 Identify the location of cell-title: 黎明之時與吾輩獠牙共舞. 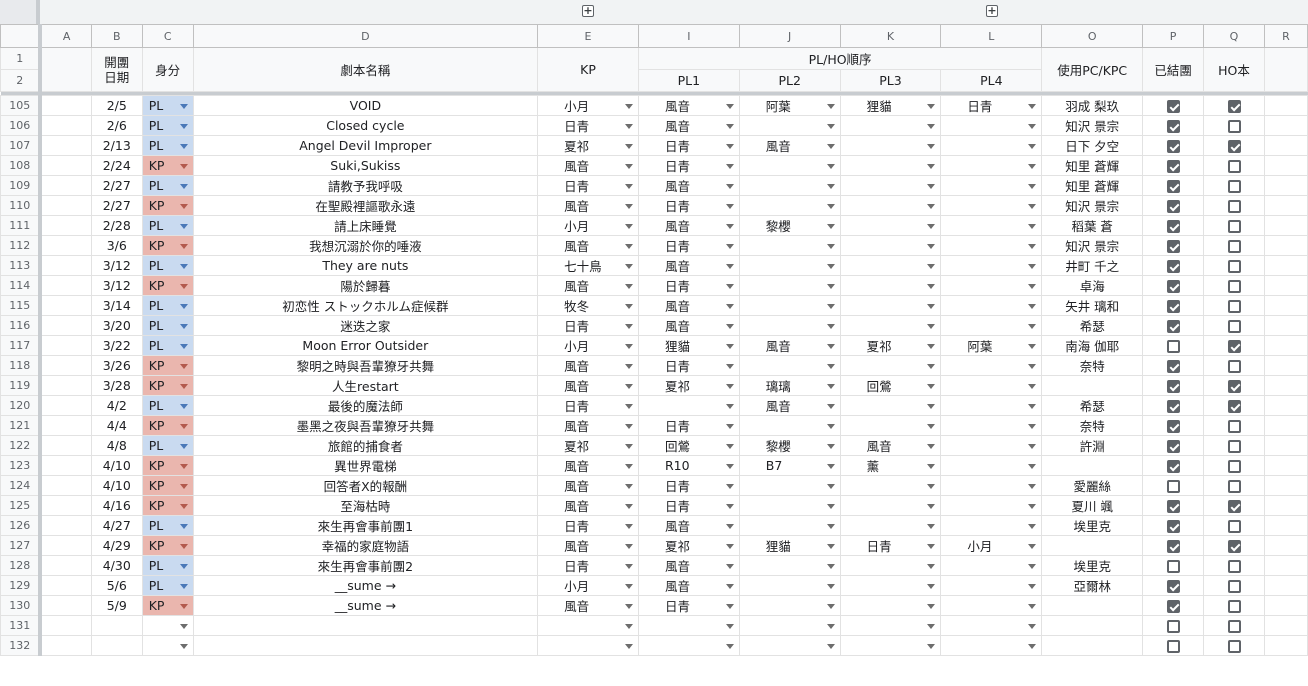
(365, 365).